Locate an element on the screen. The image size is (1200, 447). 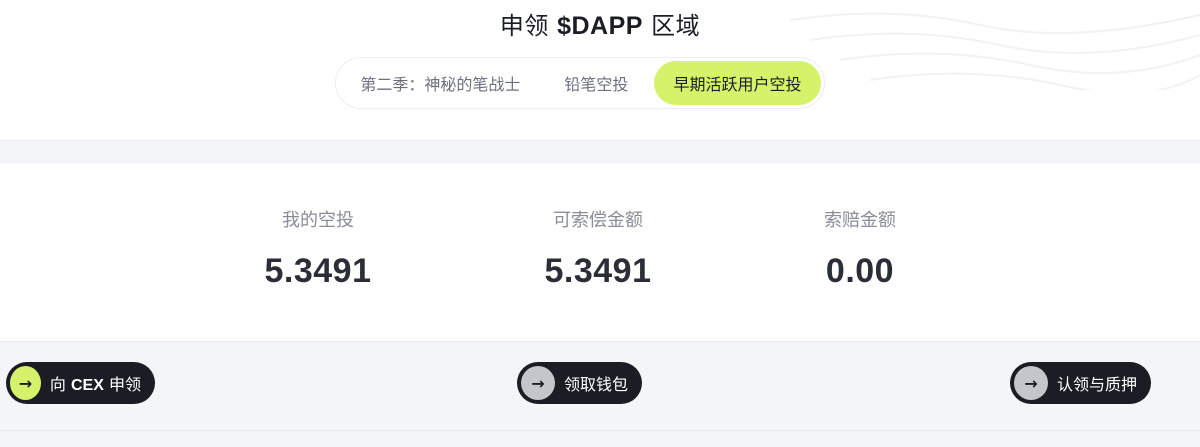
claim-and-stake-button: → 认领与质押 is located at coordinates (1080, 383).